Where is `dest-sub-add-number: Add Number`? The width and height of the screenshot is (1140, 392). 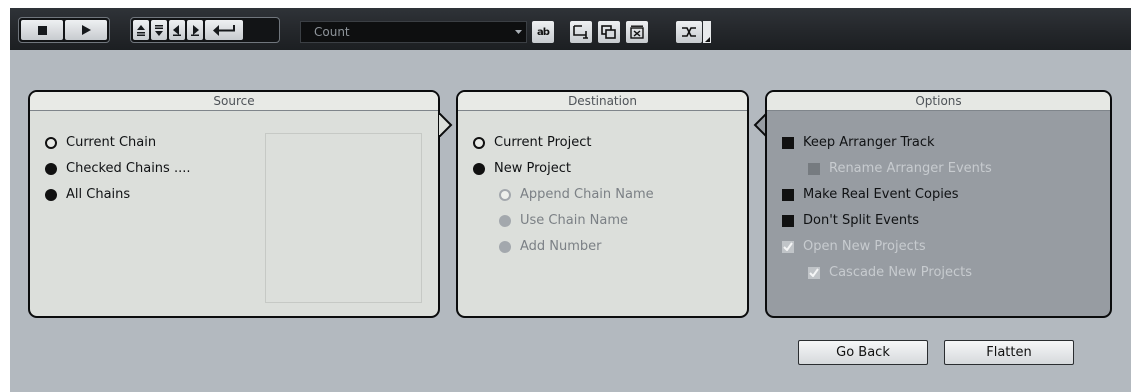 dest-sub-add-number: Add Number is located at coordinates (550, 246).